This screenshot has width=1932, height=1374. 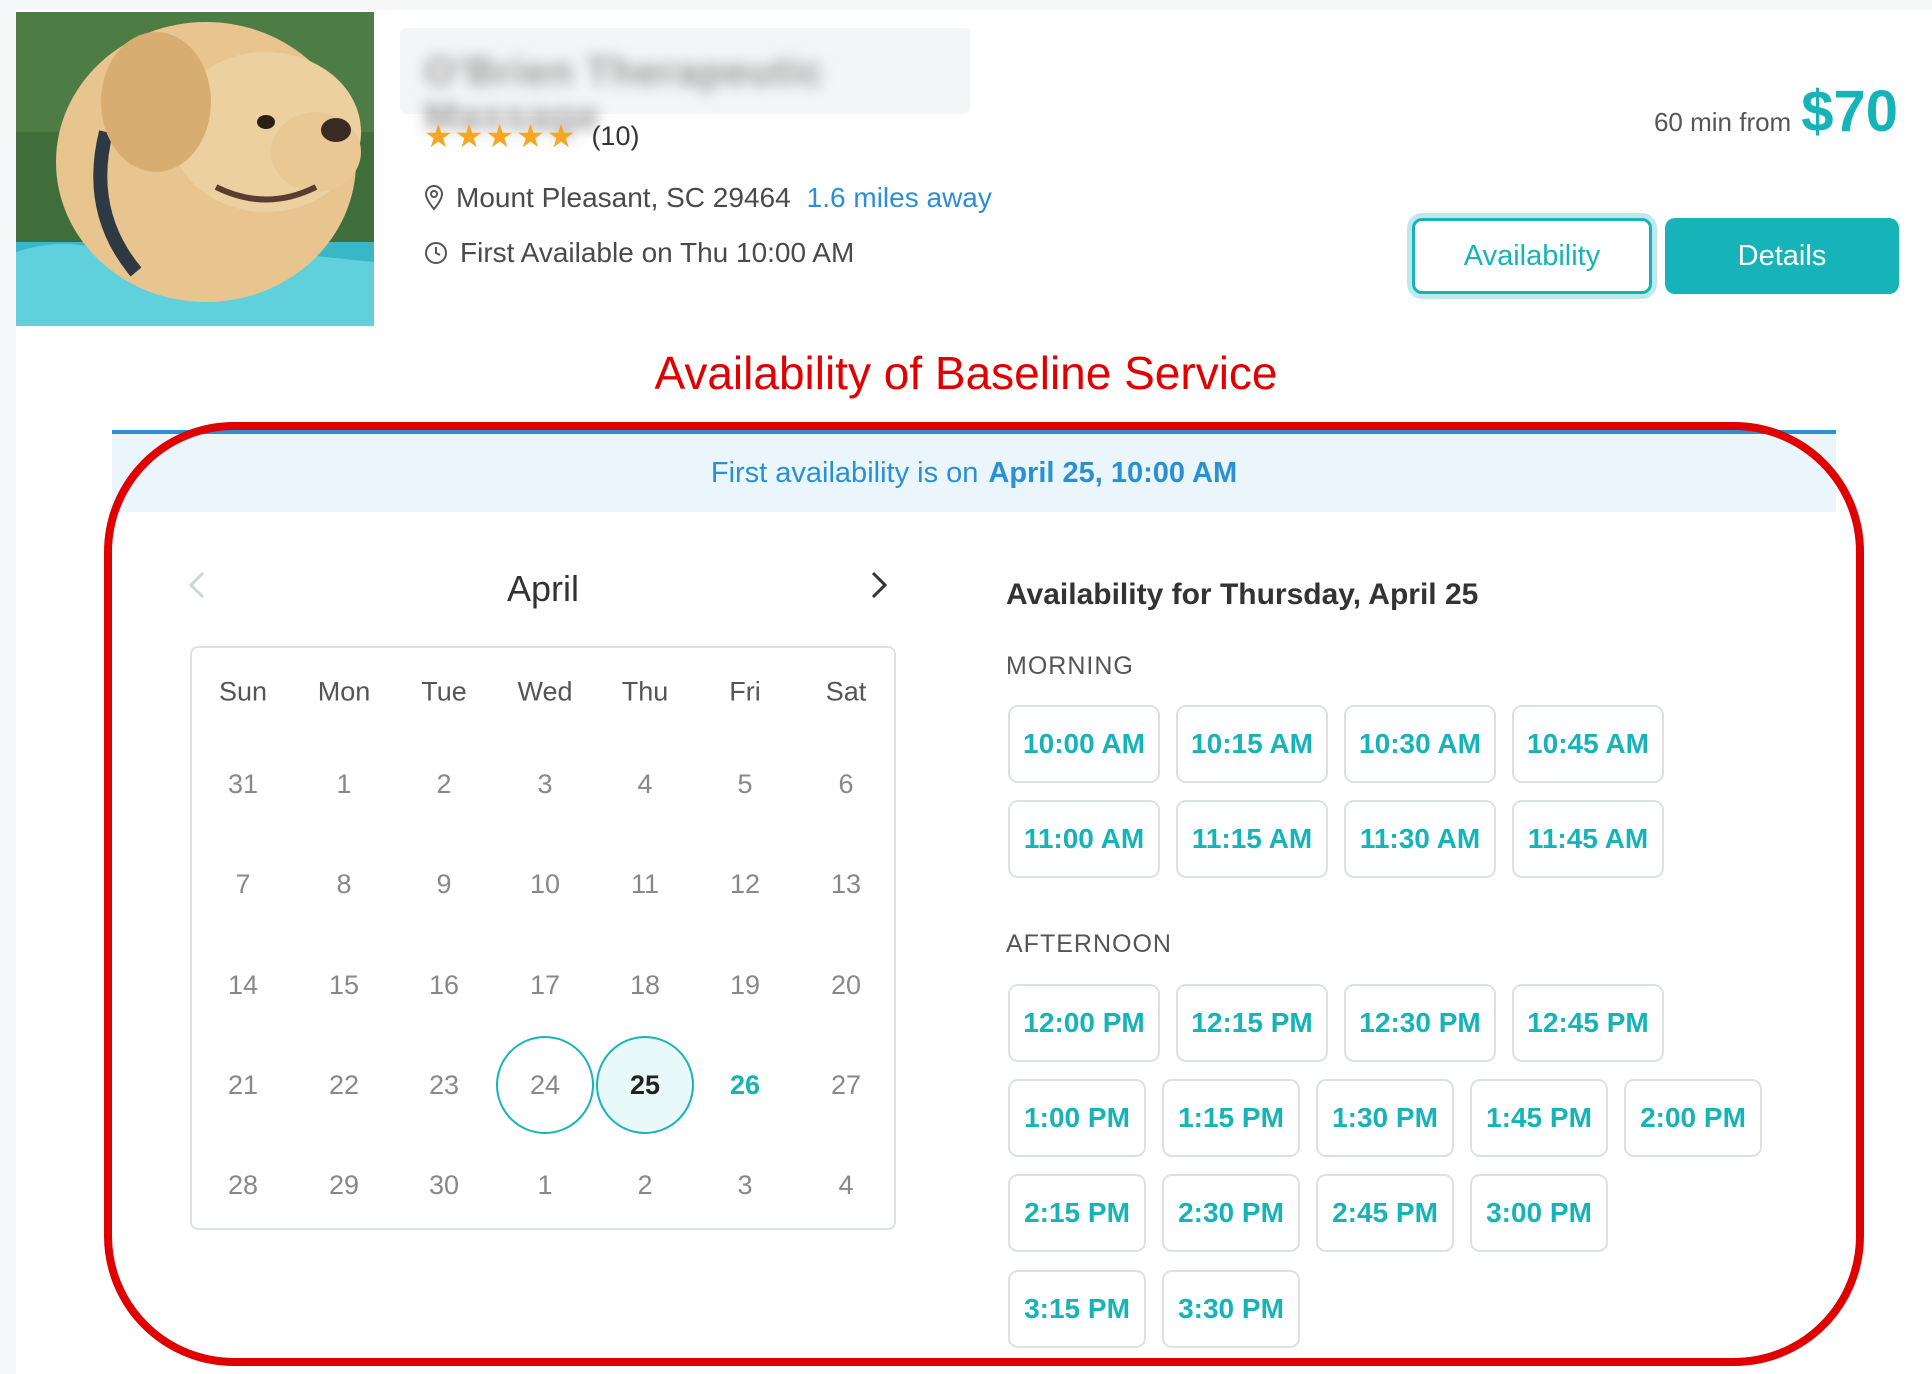 I want to click on time-slot-button: 1:00 PM, so click(x=1077, y=1118).